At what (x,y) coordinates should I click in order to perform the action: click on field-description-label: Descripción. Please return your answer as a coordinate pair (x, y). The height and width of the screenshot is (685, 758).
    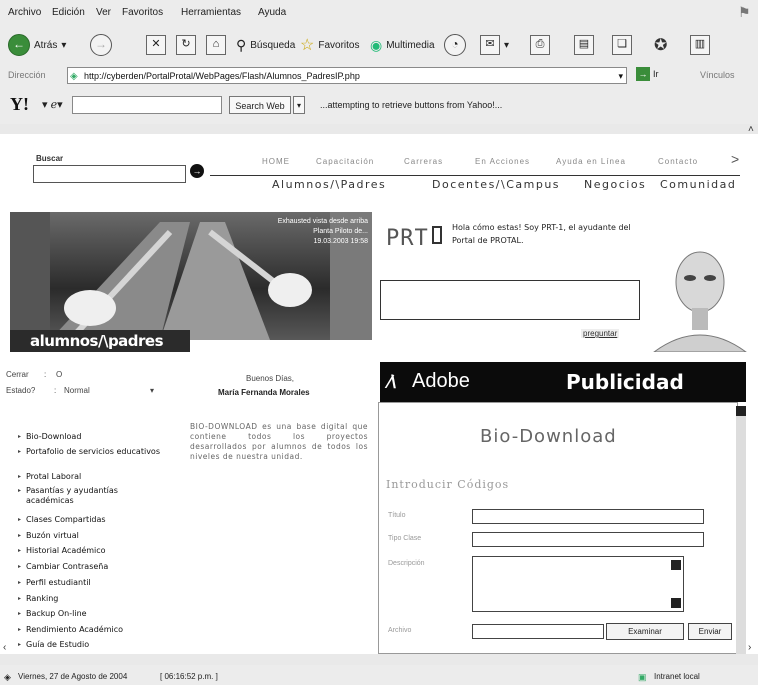
    Looking at the image, I should click on (406, 563).